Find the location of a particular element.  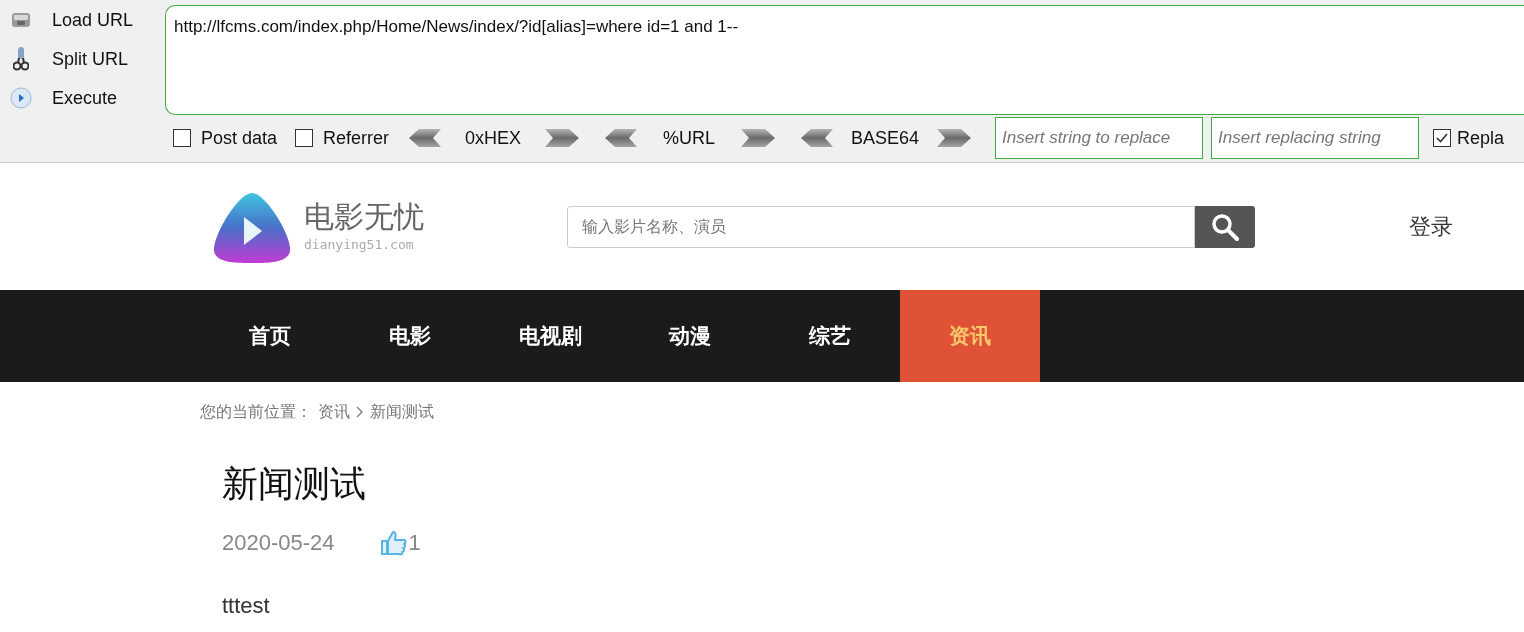

scissors-icon is located at coordinates (21, 59).